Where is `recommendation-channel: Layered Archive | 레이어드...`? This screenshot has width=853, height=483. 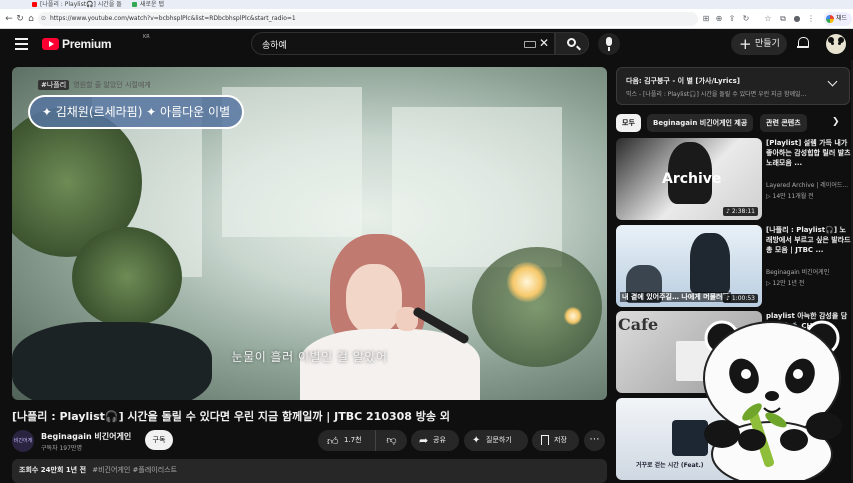
recommendation-channel: Layered Archive | 레이어드... is located at coordinates (809, 184).